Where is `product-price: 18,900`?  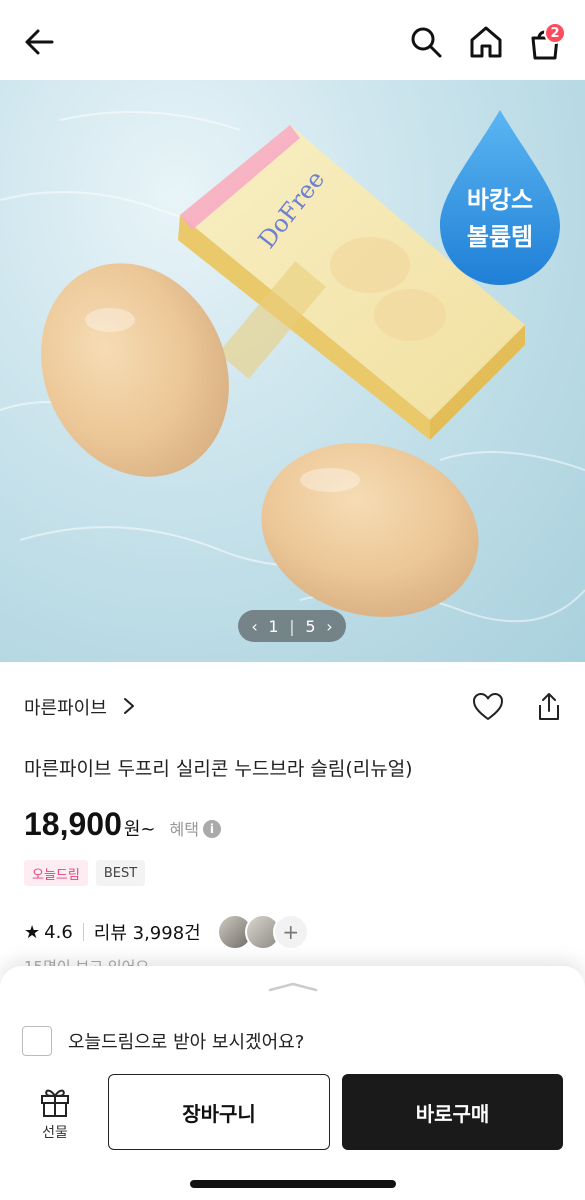 product-price: 18,900 is located at coordinates (73, 824).